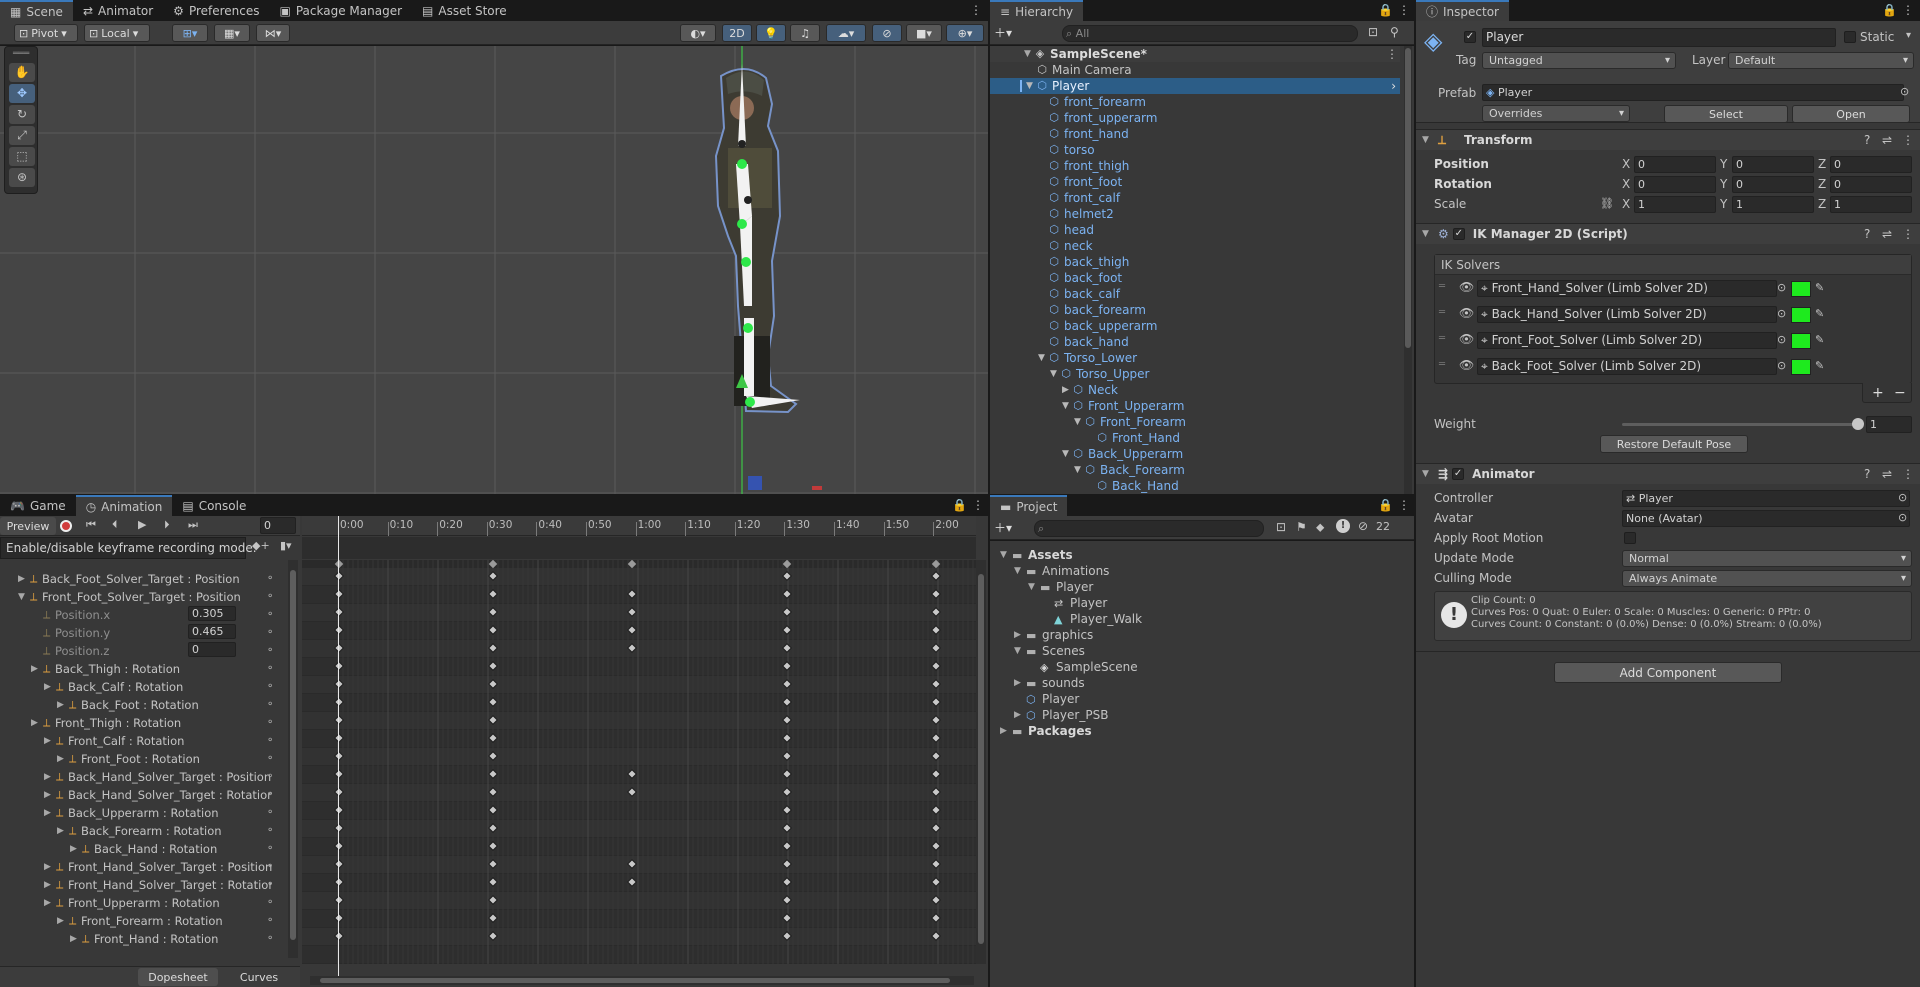 The width and height of the screenshot is (1920, 987). Describe the element at coordinates (1801, 315) in the screenshot. I see `solver-color-swatch` at that location.